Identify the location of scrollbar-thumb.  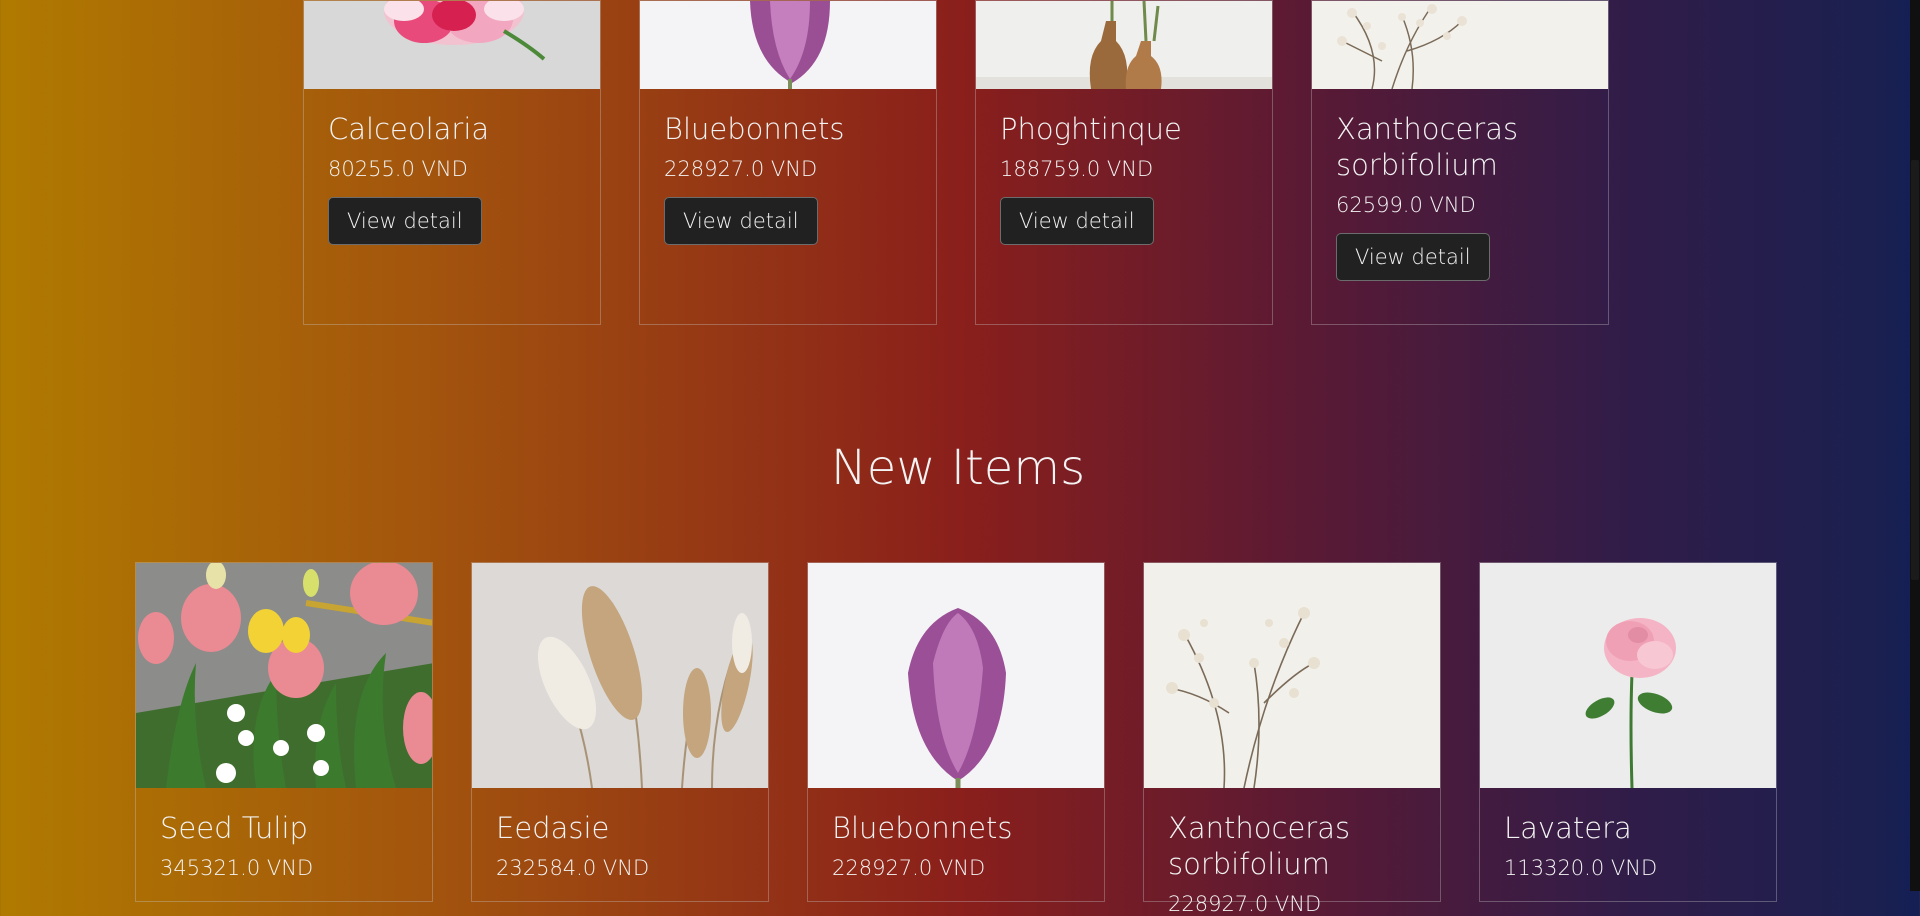
(1915, 370).